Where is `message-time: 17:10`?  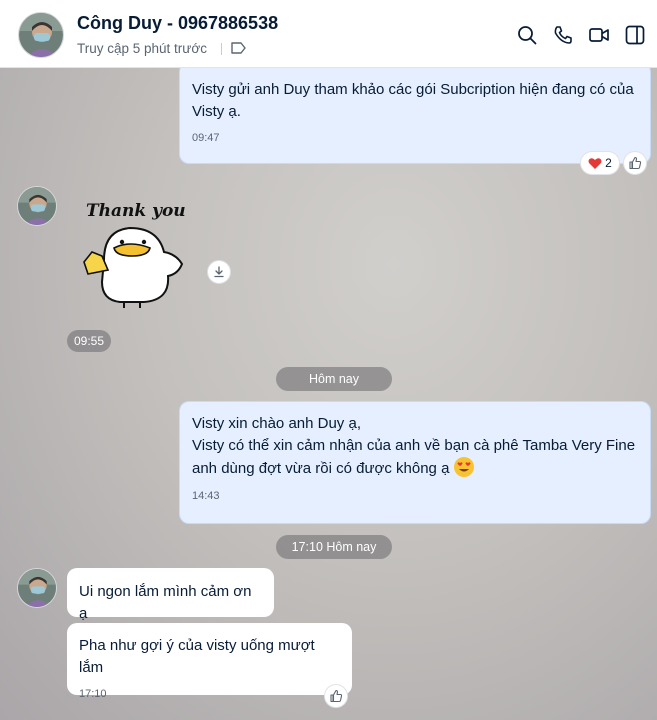 message-time: 17:10 is located at coordinates (93, 694).